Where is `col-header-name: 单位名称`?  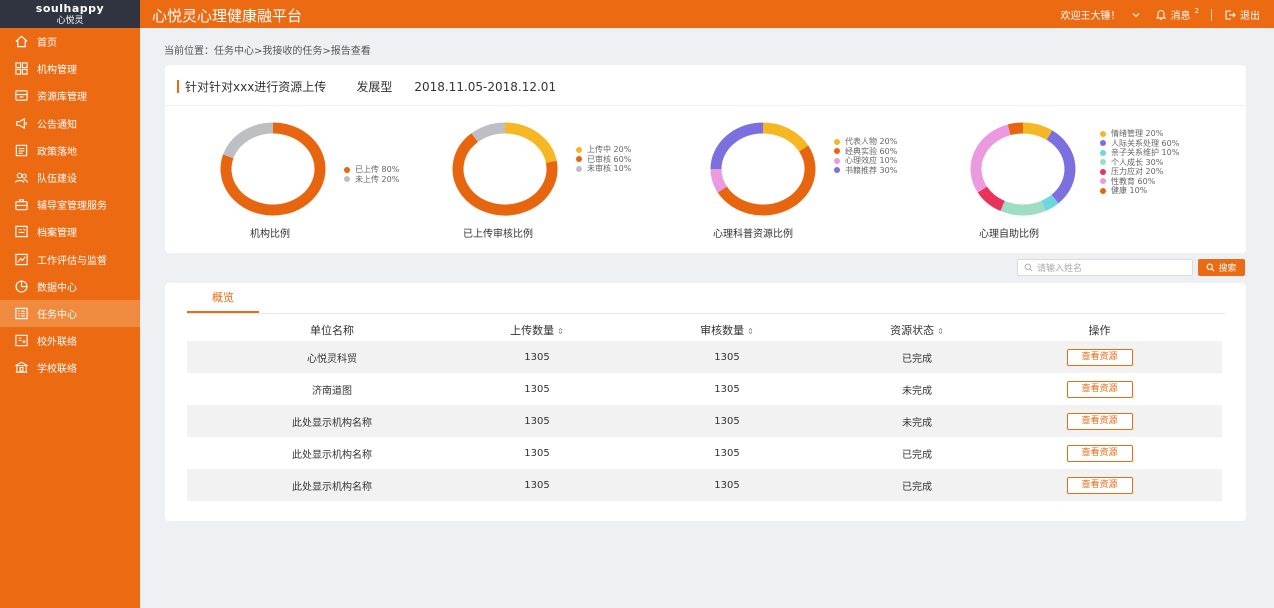 col-header-name: 单位名称 is located at coordinates (332, 330).